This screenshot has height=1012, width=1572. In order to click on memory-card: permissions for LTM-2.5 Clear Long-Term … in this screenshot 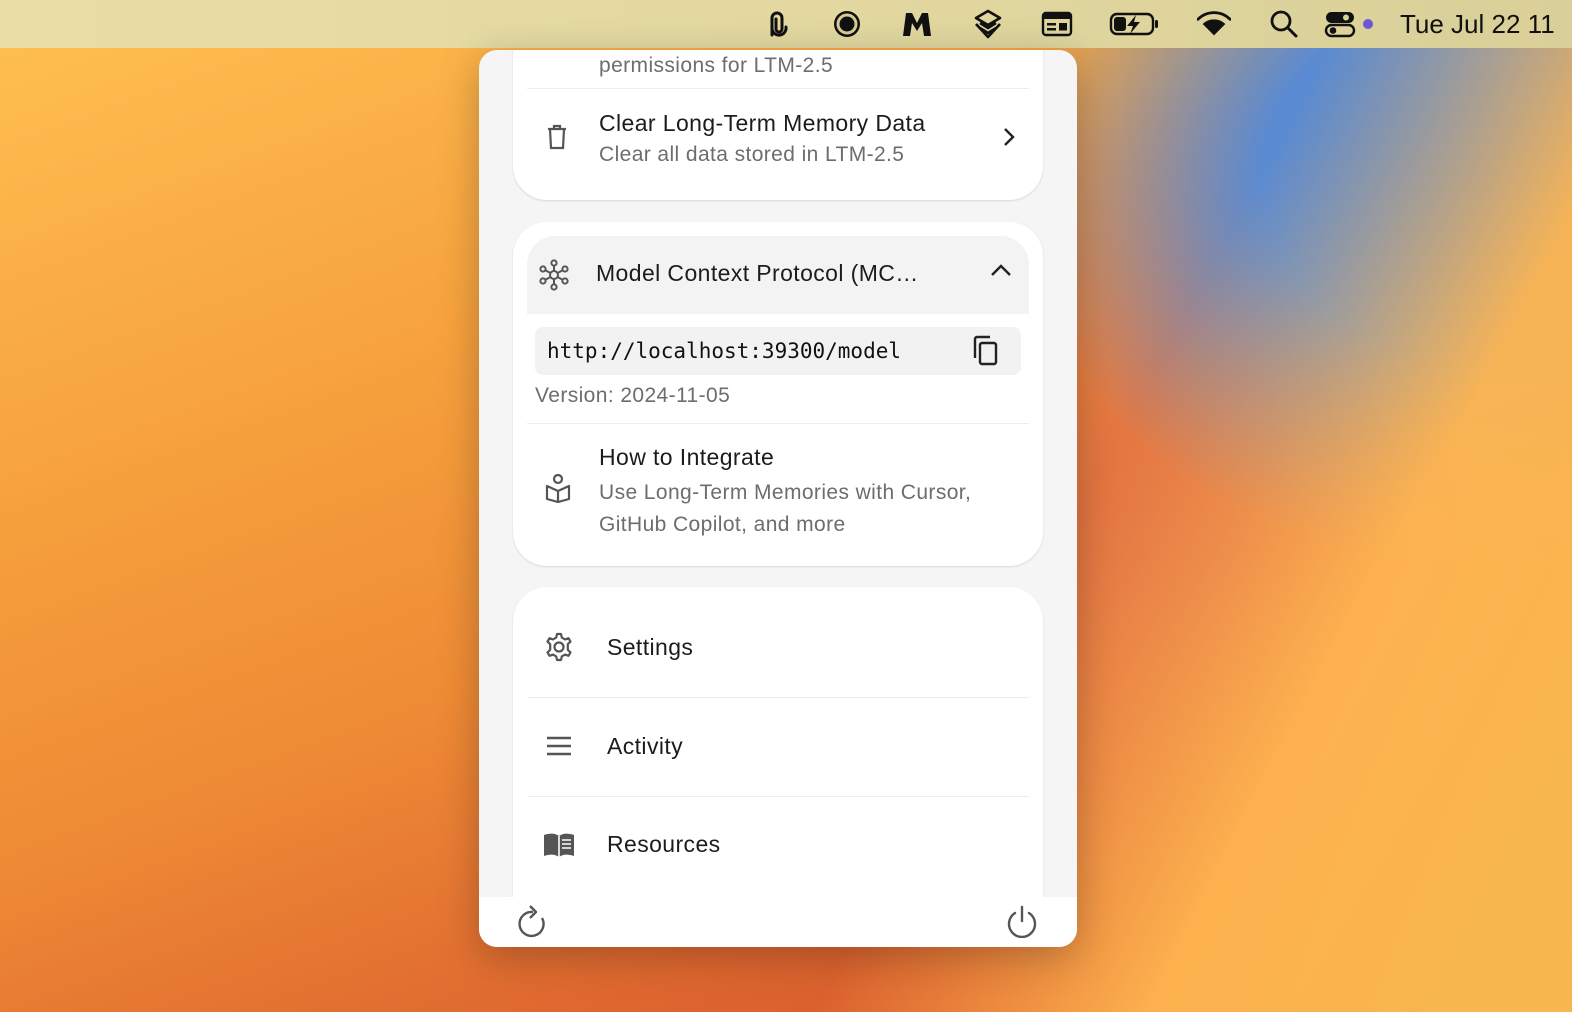, I will do `click(778, 125)`.